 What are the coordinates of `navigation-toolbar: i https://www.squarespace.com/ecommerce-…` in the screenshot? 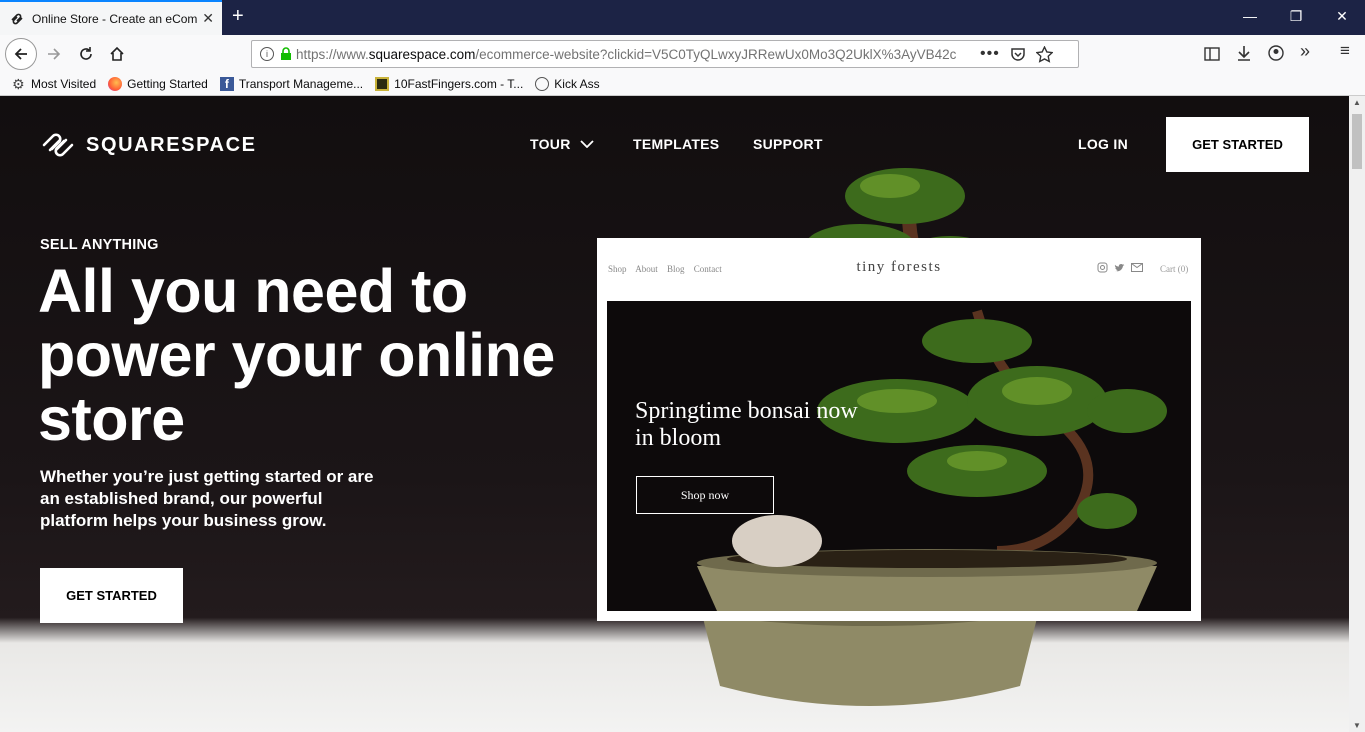 It's located at (682, 53).